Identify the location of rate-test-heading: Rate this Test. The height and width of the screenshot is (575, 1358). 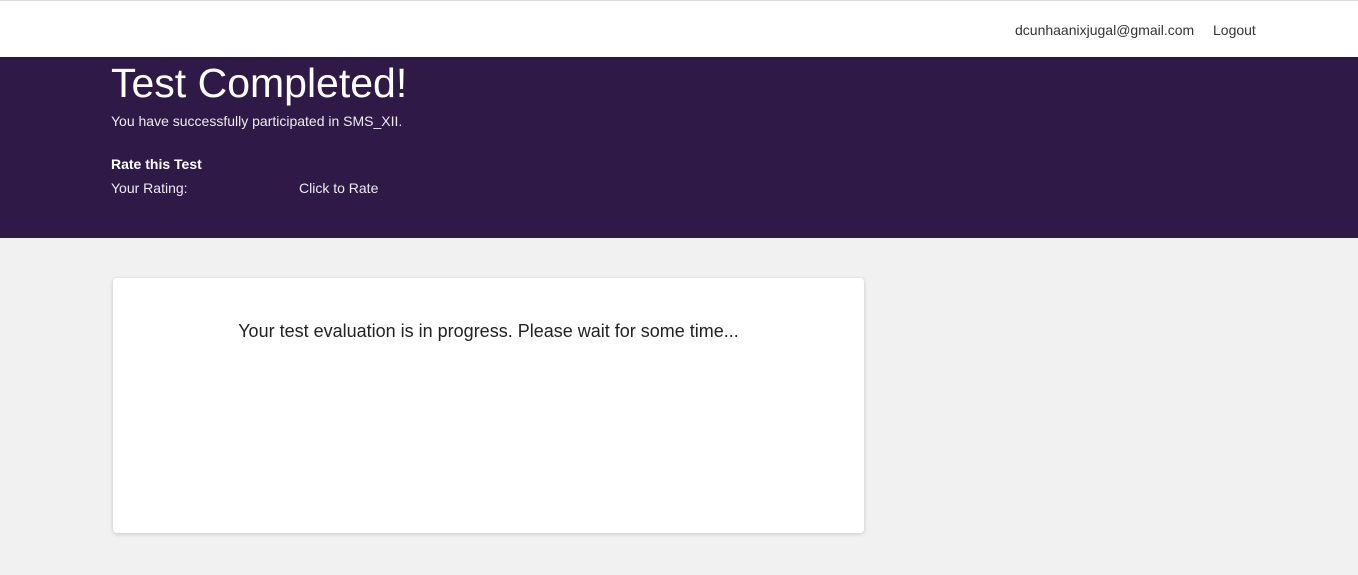
(156, 164).